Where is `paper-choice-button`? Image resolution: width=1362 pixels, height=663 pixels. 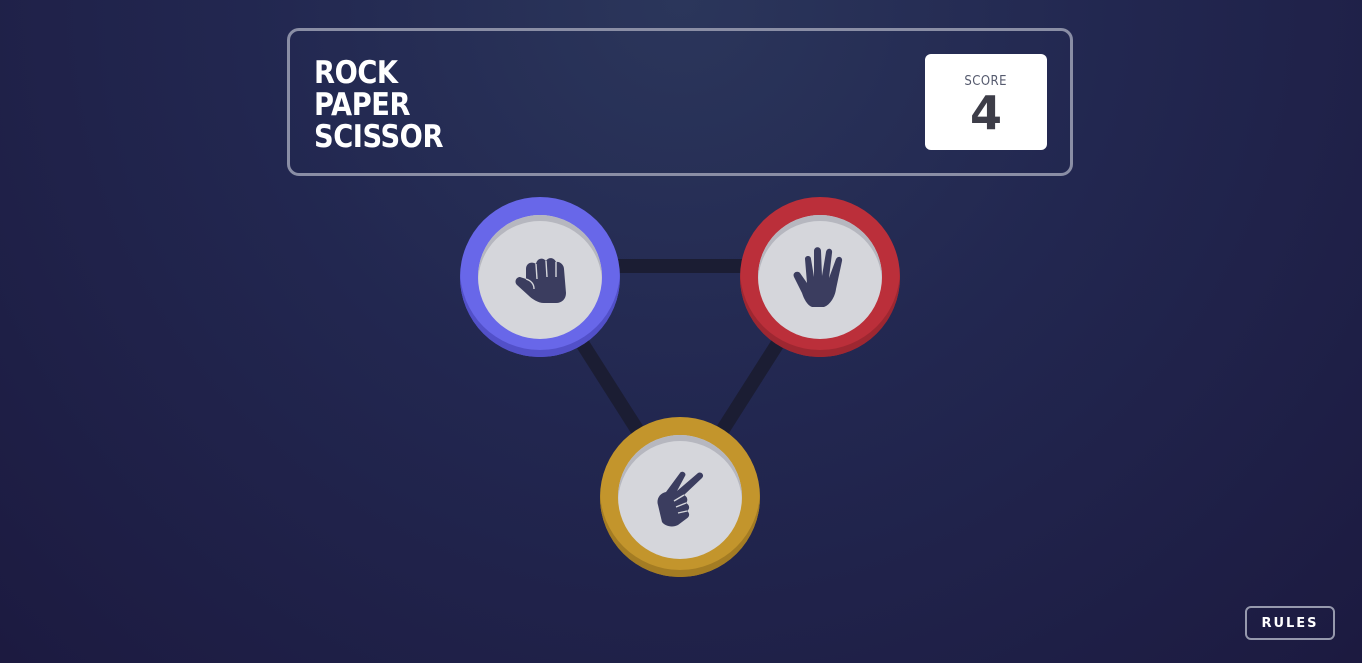 paper-choice-button is located at coordinates (820, 277).